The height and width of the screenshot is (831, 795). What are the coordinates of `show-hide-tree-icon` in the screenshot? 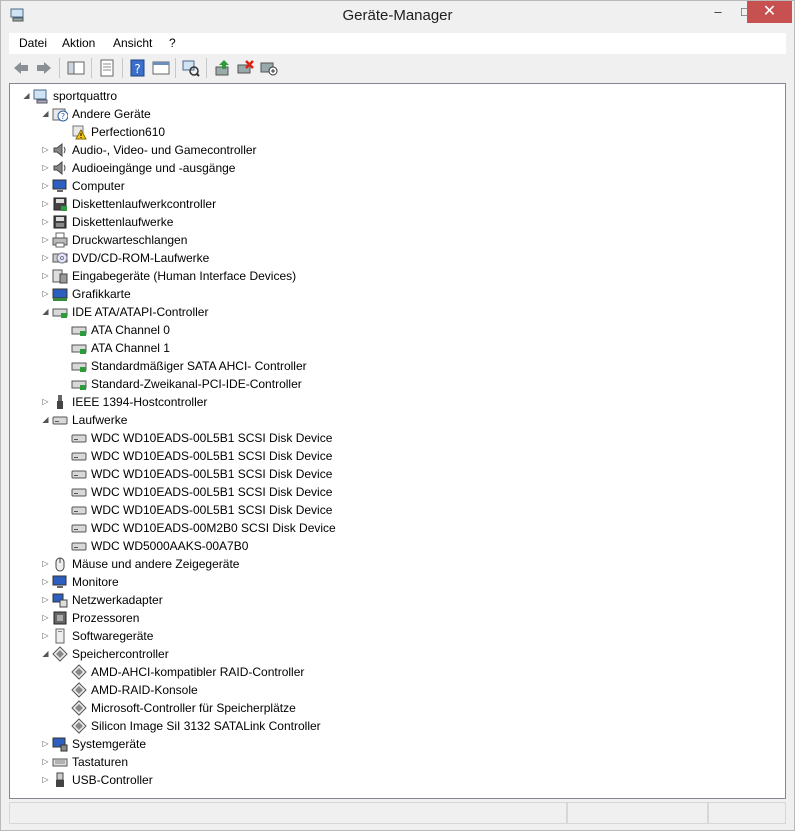 It's located at (76, 68).